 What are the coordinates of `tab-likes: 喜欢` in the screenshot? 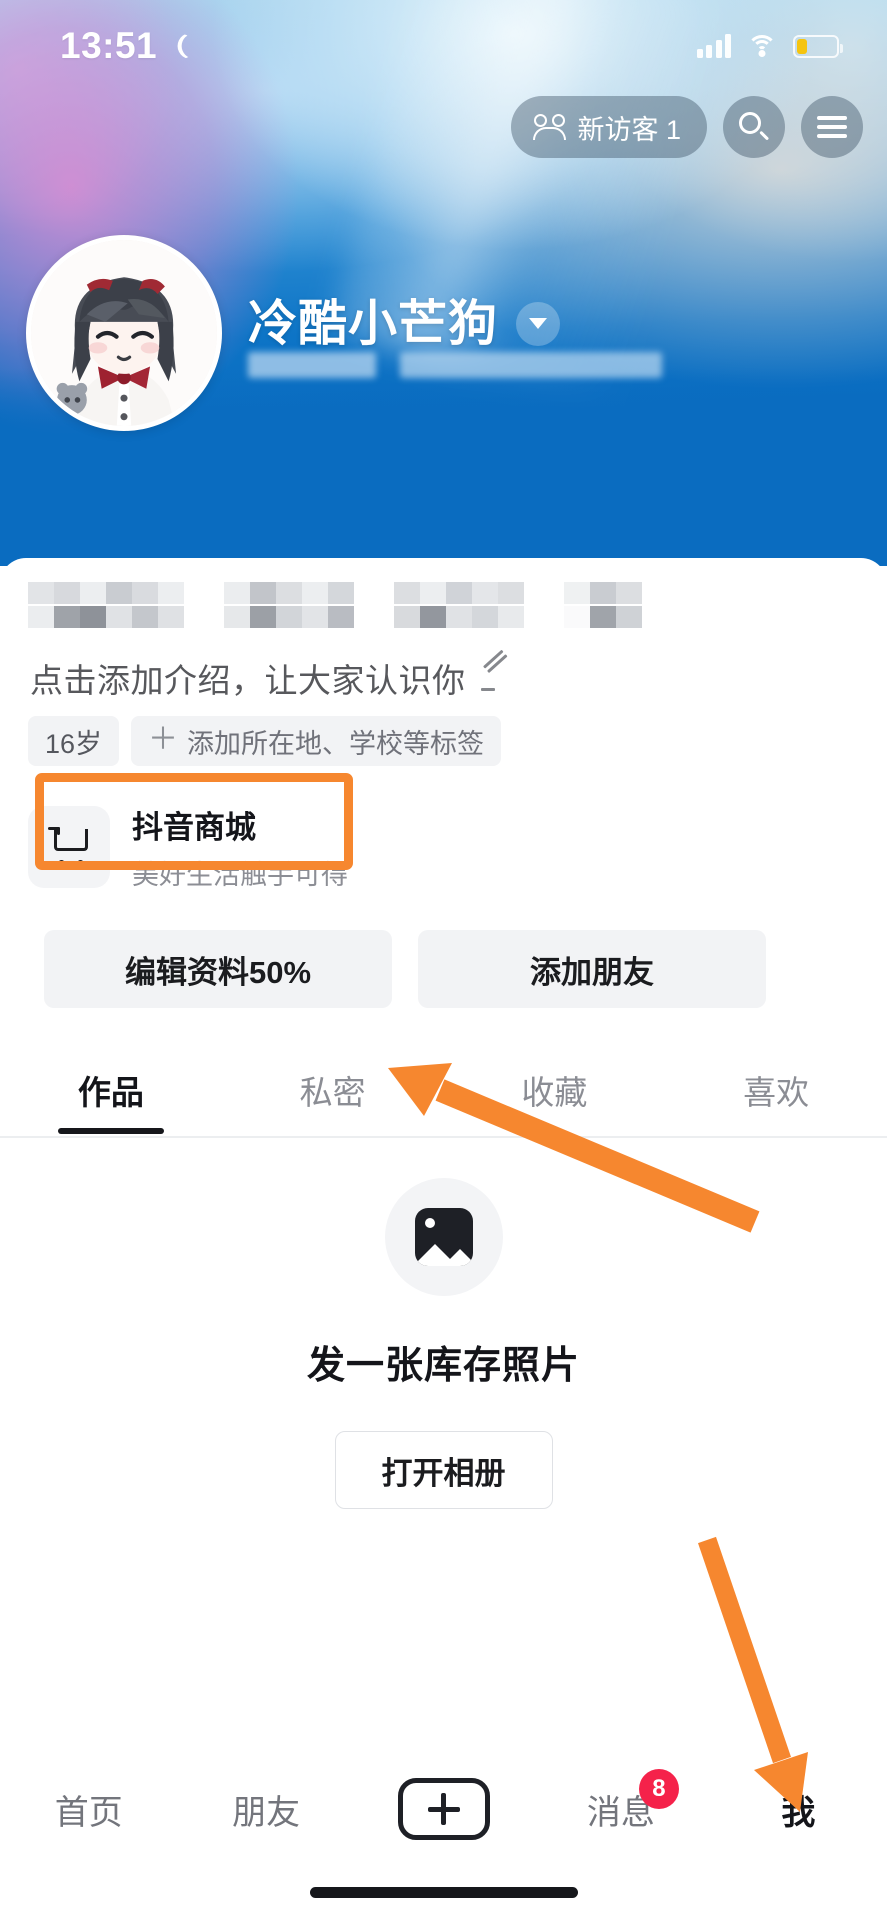 It's located at (776, 1090).